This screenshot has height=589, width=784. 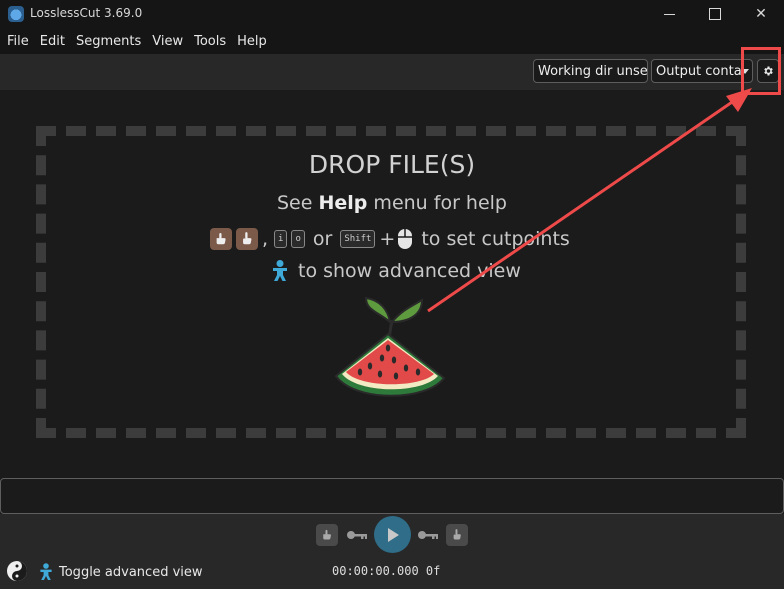 What do you see at coordinates (392, 496) in the screenshot?
I see `segment-timeline` at bounding box center [392, 496].